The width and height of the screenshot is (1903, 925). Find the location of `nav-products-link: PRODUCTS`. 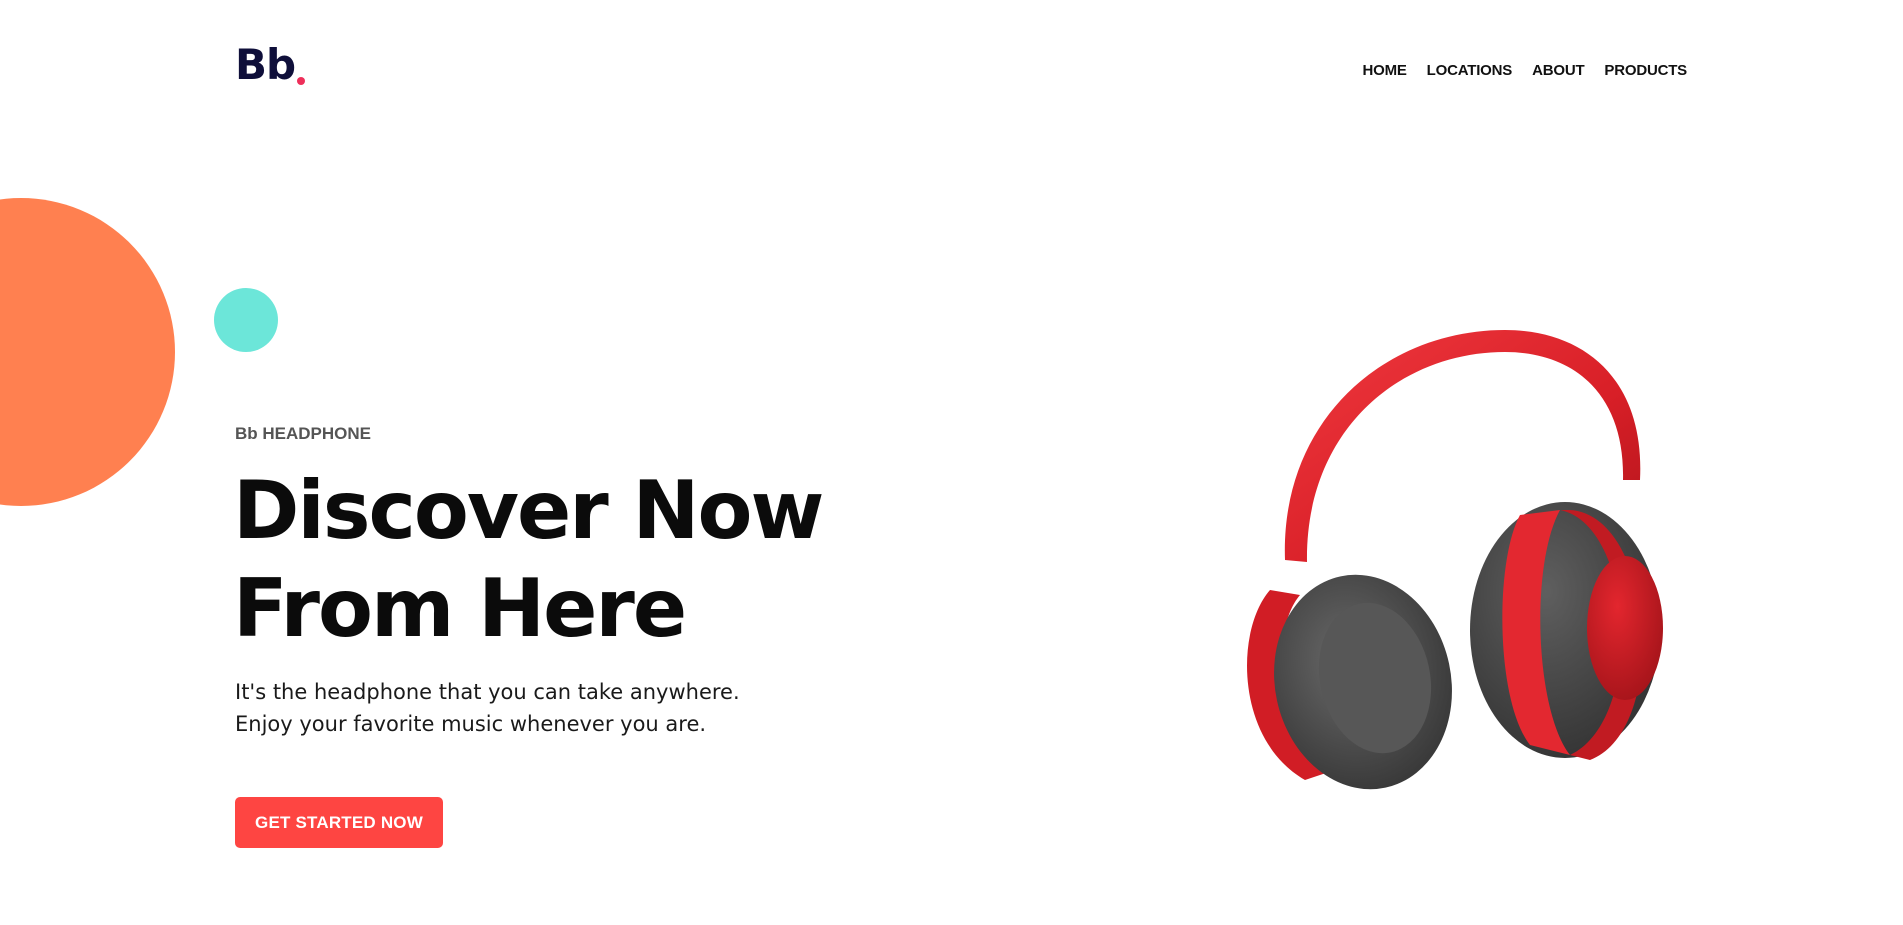

nav-products-link: PRODUCTS is located at coordinates (1645, 70).